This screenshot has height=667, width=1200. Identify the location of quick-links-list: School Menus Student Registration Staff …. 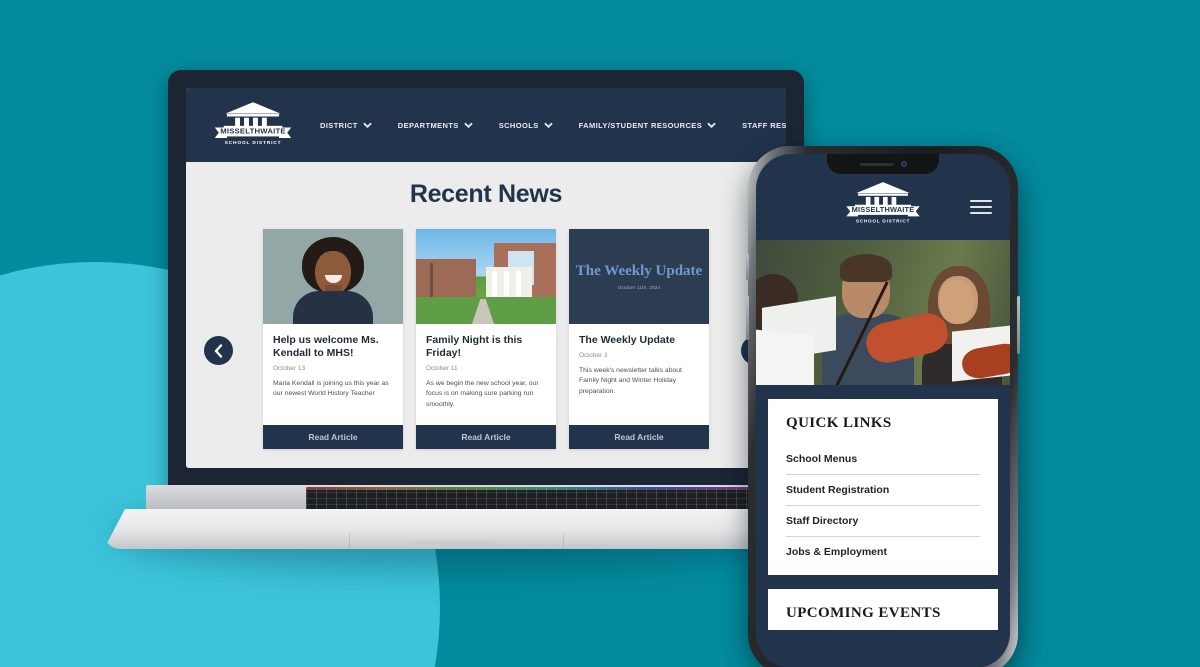
(883, 505).